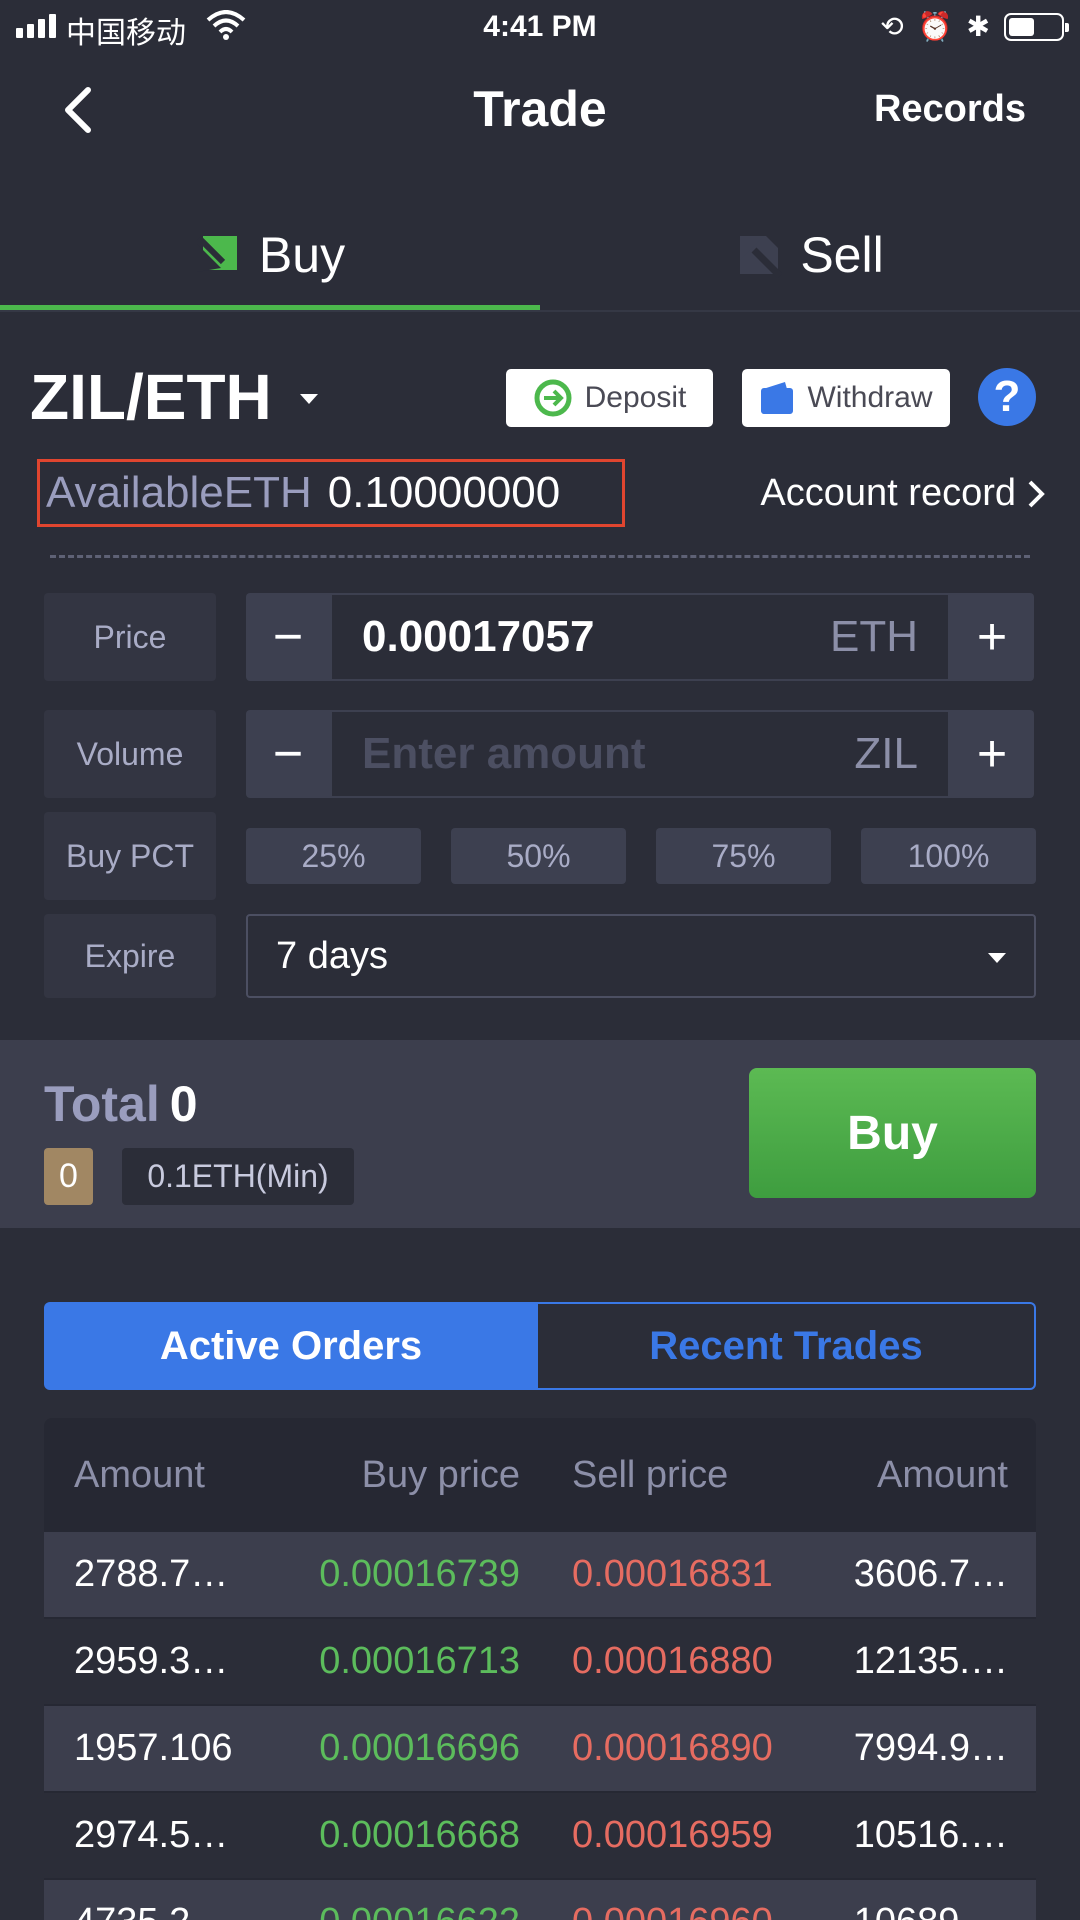 Image resolution: width=1080 pixels, height=1920 pixels. I want to click on buy-price: 0.00016713, so click(419, 1661).